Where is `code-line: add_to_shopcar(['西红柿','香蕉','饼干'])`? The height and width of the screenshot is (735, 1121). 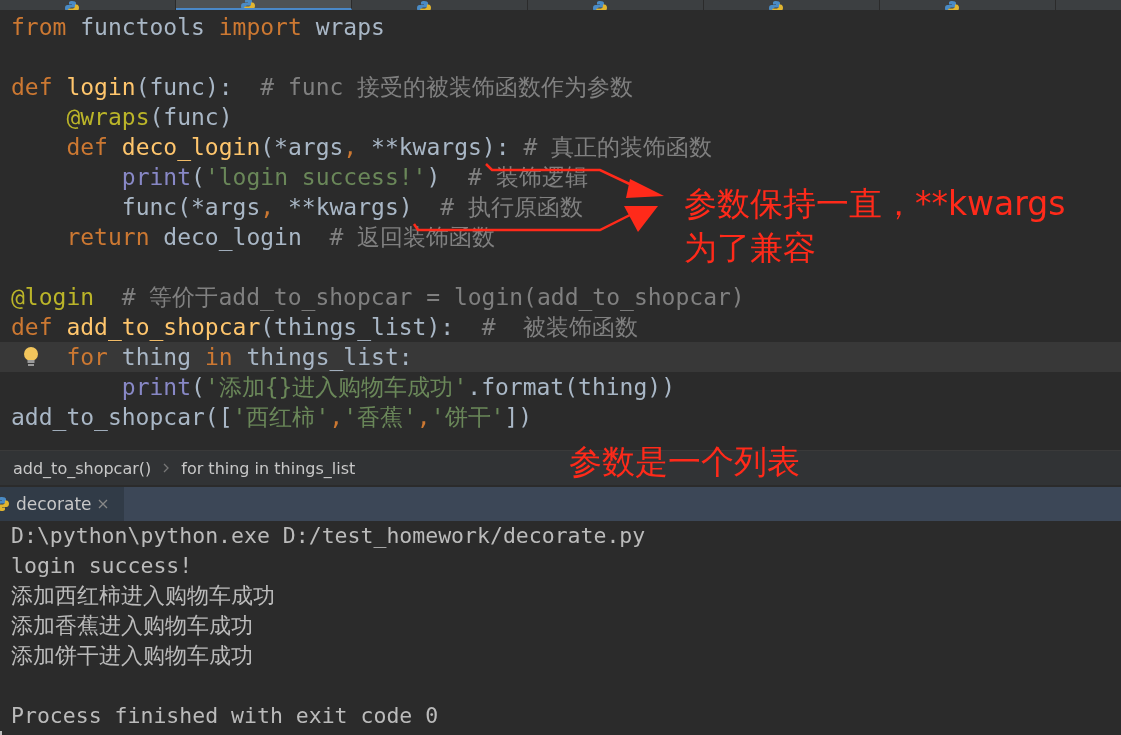
code-line: add_to_shopcar(['西红柿','香蕉','饼干']) is located at coordinates (272, 417).